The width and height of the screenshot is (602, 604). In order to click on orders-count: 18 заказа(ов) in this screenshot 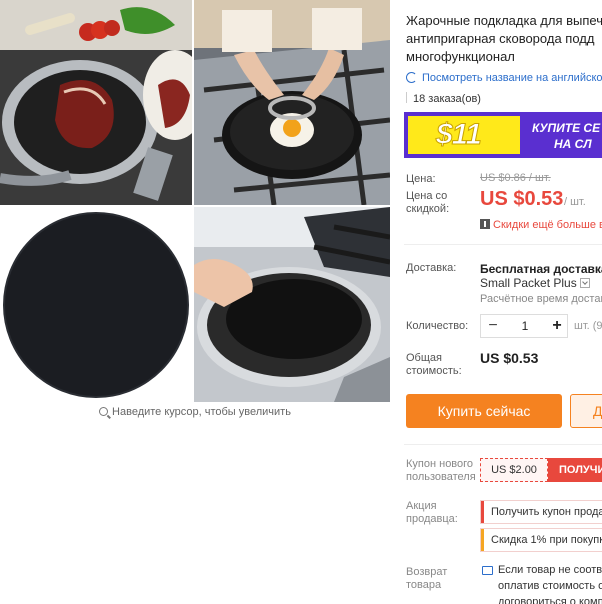, I will do `click(443, 98)`.